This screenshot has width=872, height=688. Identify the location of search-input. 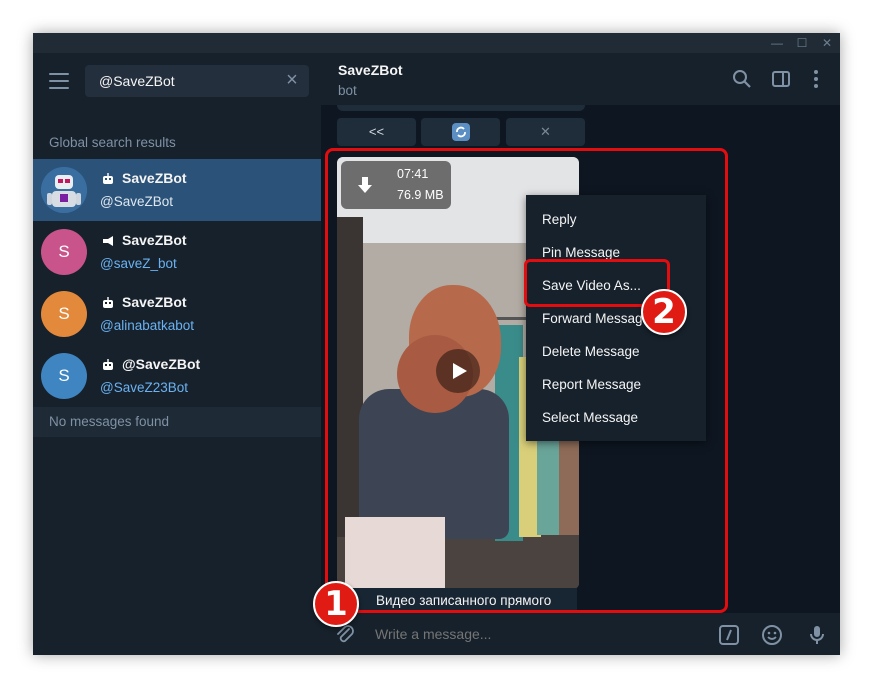
(189, 81).